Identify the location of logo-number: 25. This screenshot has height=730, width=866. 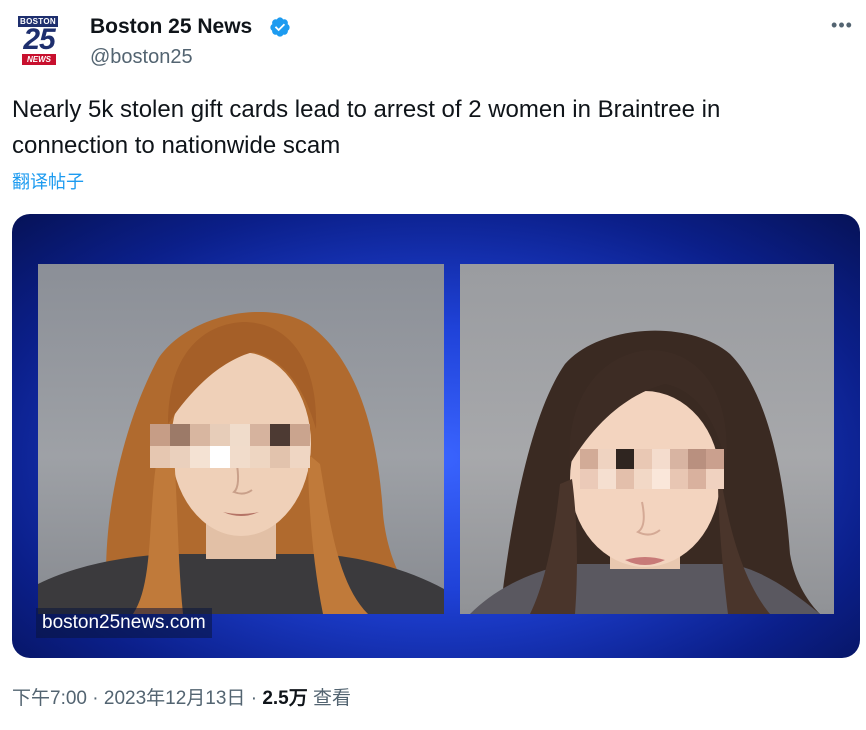
(39, 39).